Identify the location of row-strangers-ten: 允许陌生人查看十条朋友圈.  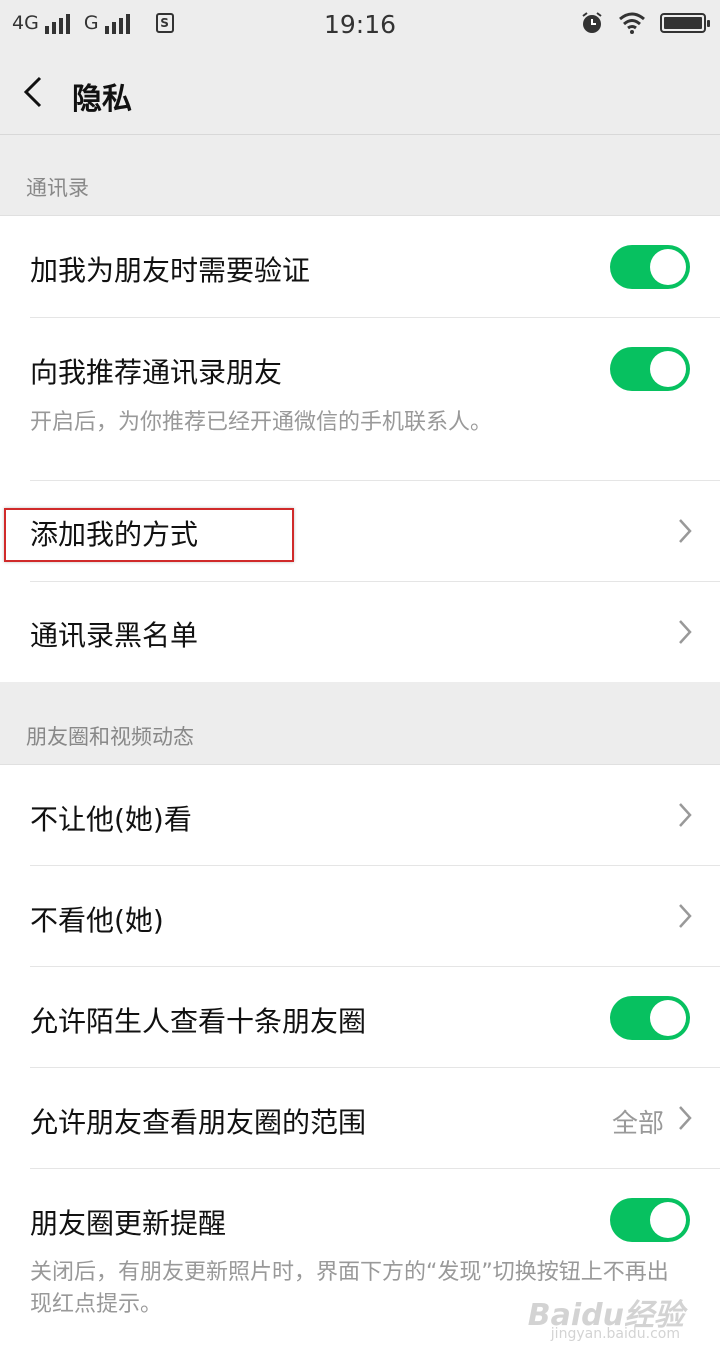
(360, 1017).